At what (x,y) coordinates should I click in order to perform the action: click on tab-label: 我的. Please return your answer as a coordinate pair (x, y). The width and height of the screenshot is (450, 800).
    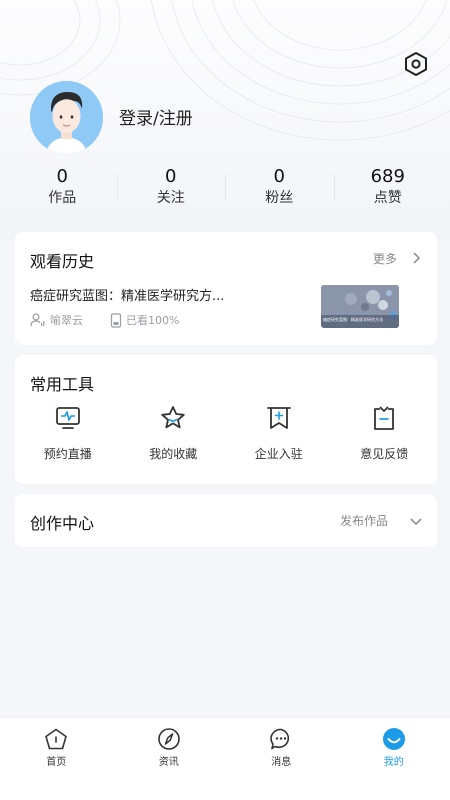
    Looking at the image, I should click on (393, 762).